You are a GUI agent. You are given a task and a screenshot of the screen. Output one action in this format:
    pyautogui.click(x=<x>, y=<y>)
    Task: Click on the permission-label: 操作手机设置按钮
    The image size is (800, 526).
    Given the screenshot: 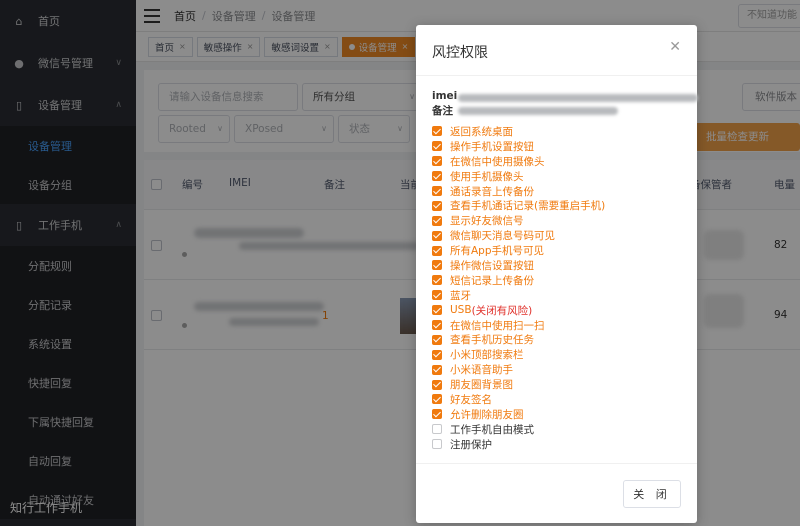 What is the action you would take?
    pyautogui.click(x=492, y=146)
    